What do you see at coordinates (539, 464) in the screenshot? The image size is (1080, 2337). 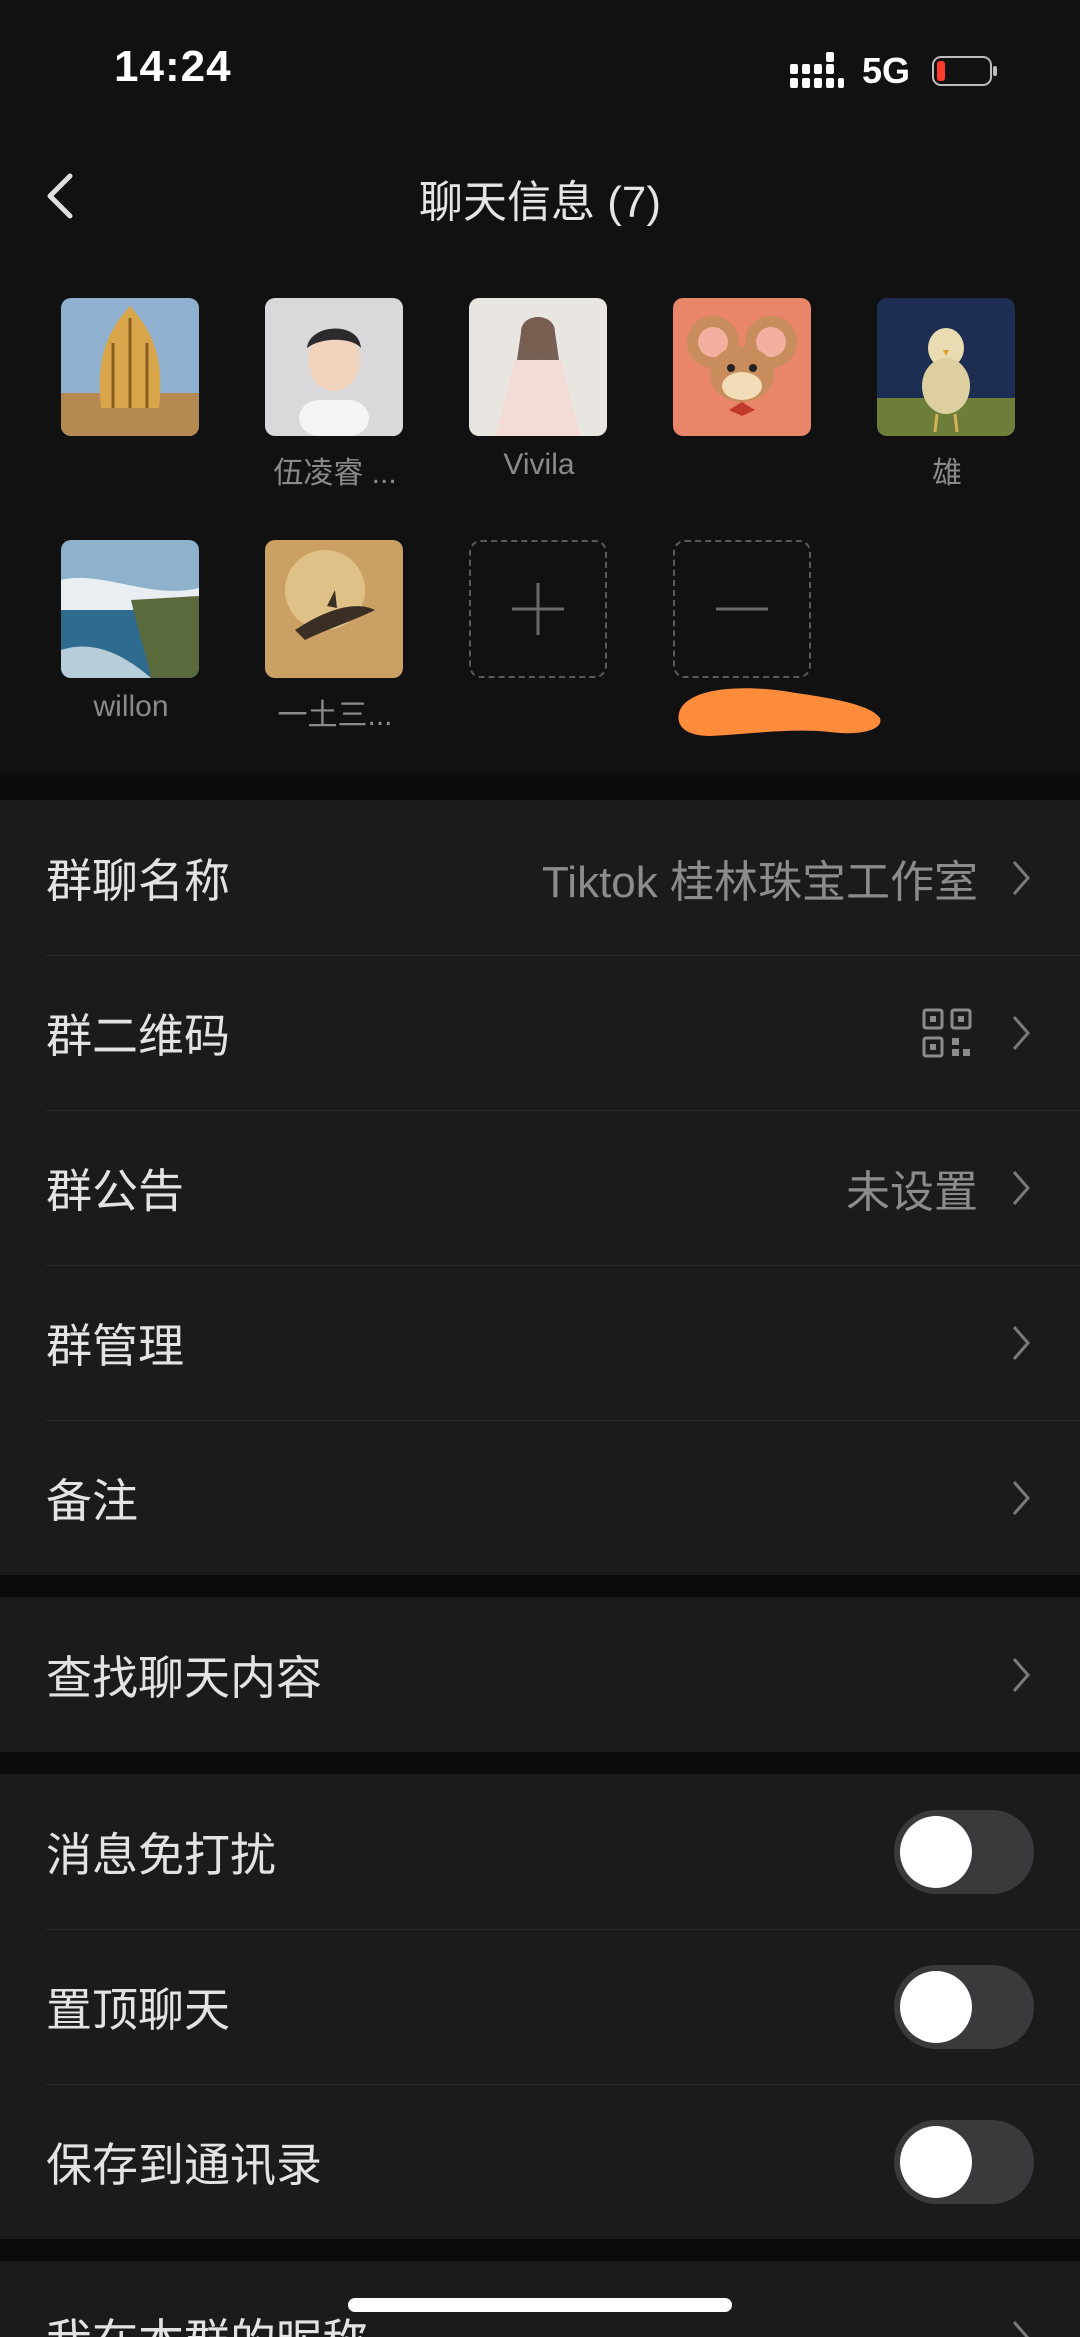 I see `member-name: Vivila` at bounding box center [539, 464].